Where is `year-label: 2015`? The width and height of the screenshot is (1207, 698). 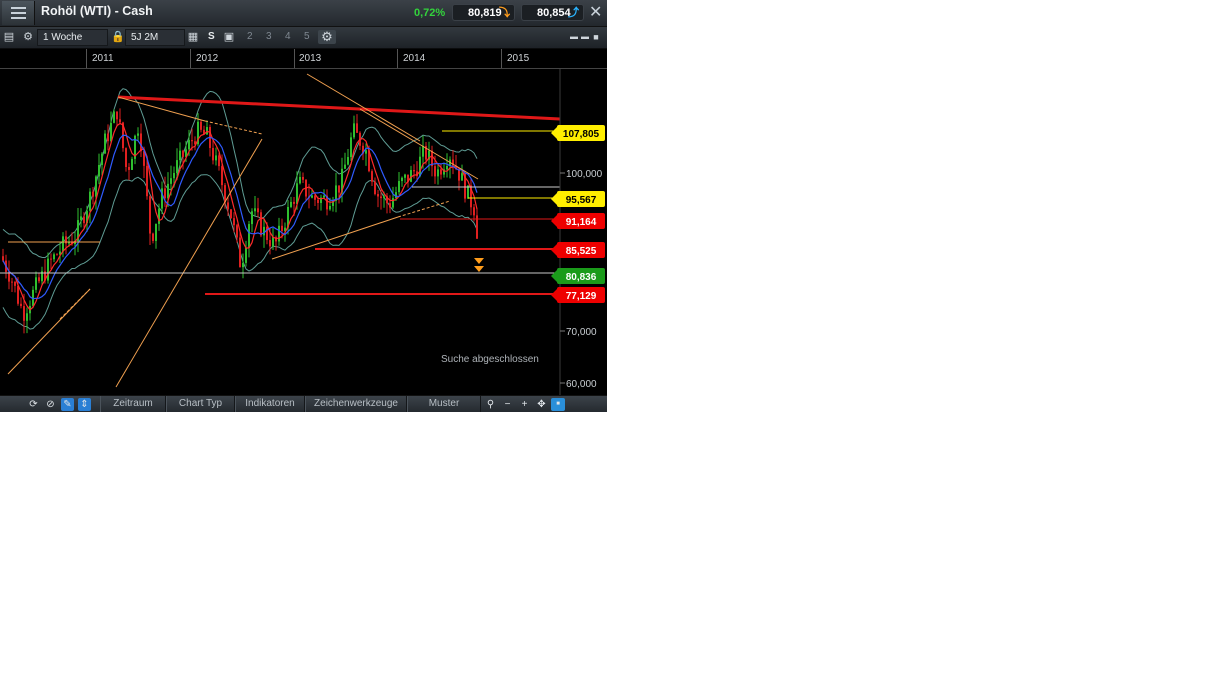
year-label: 2015 is located at coordinates (518, 58).